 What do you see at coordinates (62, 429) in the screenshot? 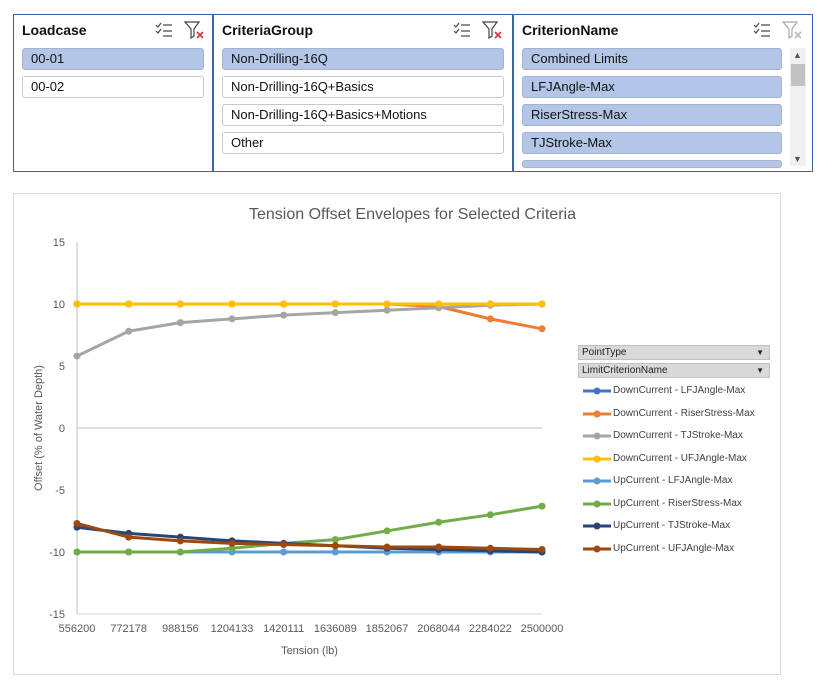
I see `y-tick-label: 0` at bounding box center [62, 429].